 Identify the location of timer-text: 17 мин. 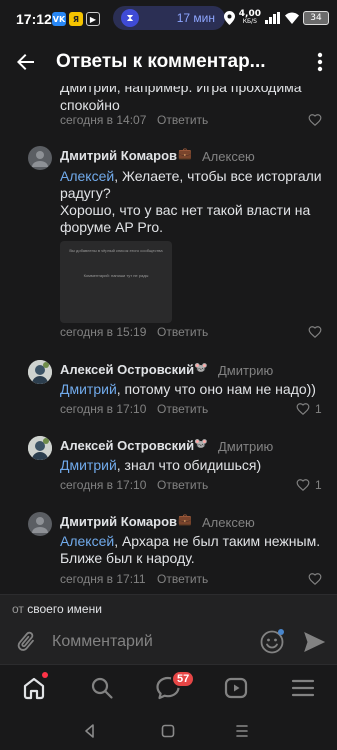
(195, 18).